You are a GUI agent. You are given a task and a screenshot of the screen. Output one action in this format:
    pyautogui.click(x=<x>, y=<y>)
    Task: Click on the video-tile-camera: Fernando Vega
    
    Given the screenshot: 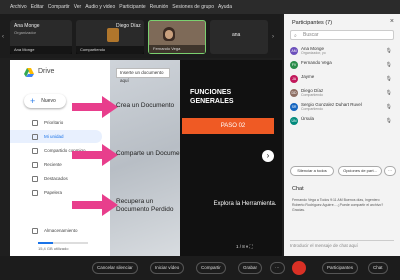 What is the action you would take?
    pyautogui.click(x=177, y=37)
    